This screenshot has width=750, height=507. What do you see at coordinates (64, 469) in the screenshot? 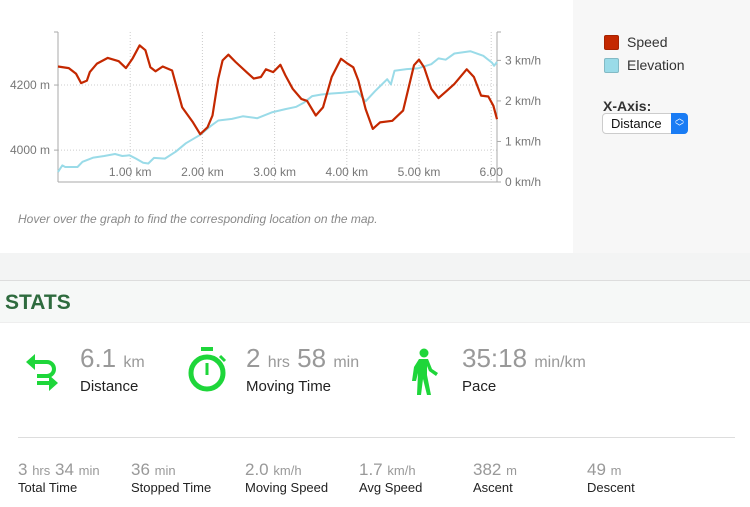
I see `total-time-minutes: 34` at bounding box center [64, 469].